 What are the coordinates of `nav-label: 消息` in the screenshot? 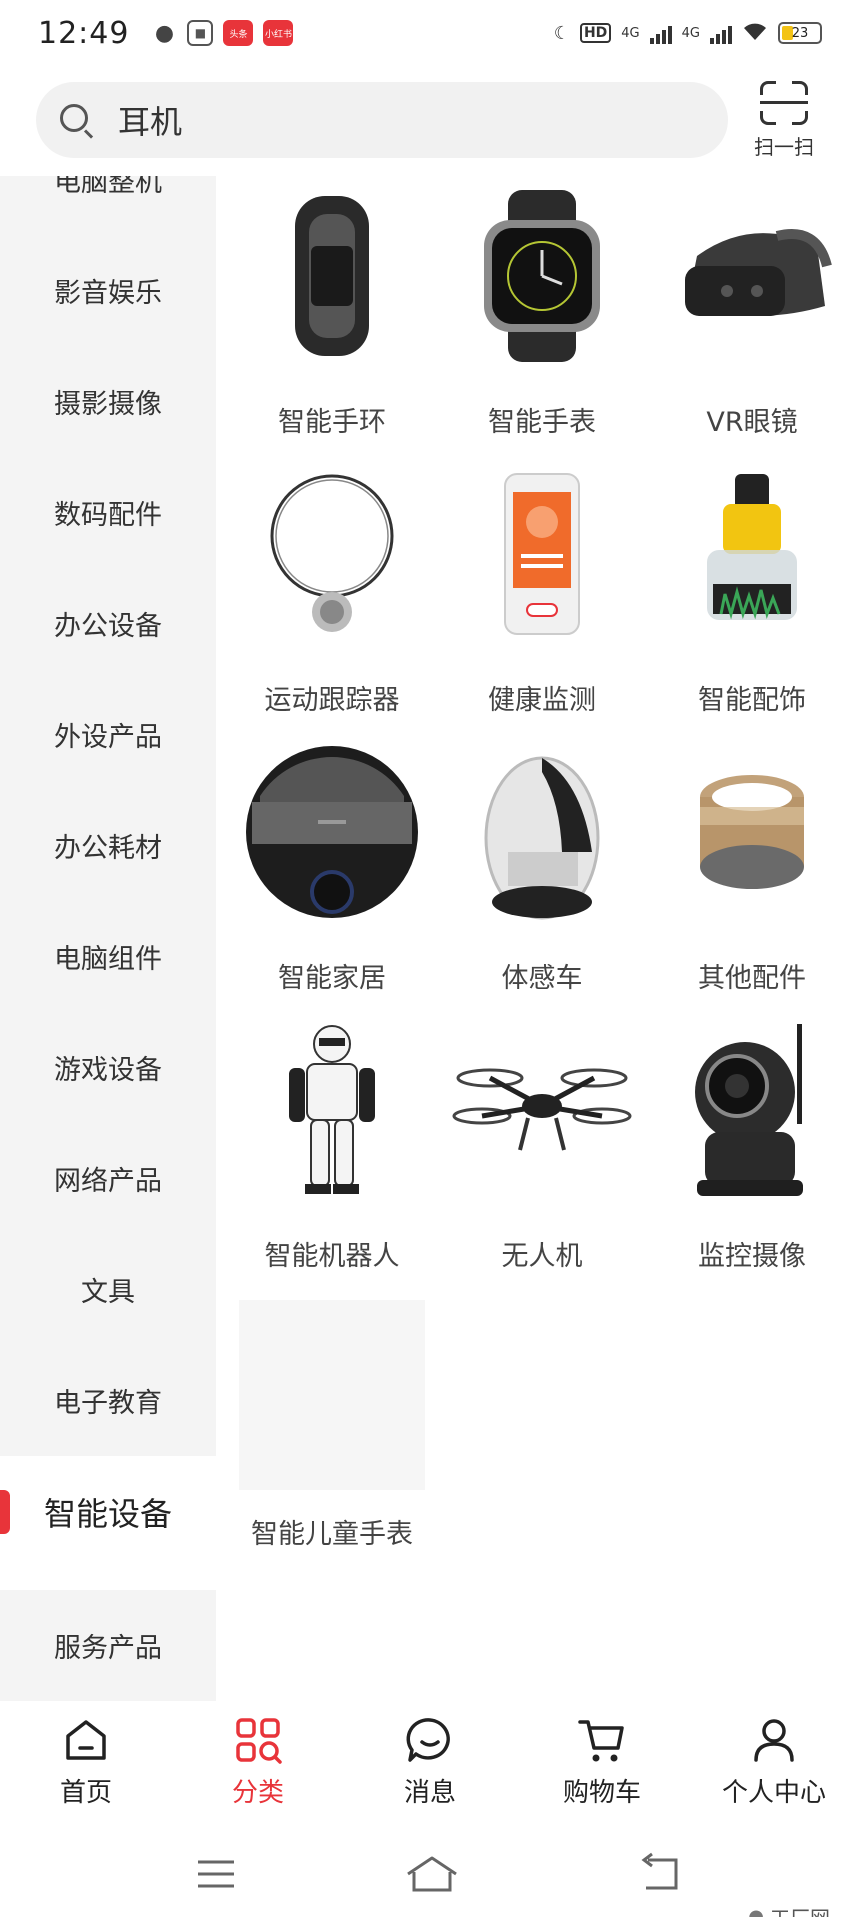 It's located at (429, 1793).